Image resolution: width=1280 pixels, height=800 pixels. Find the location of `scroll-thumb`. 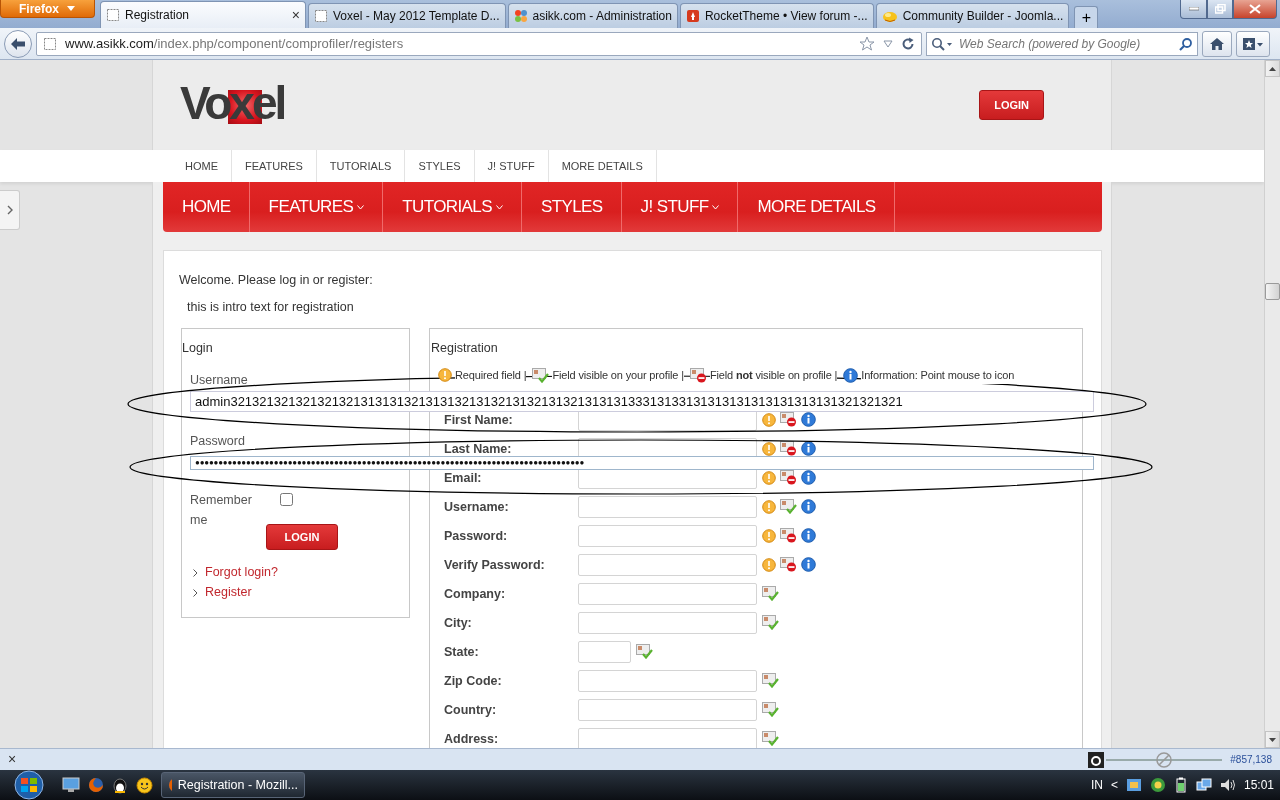

scroll-thumb is located at coordinates (1272, 291).